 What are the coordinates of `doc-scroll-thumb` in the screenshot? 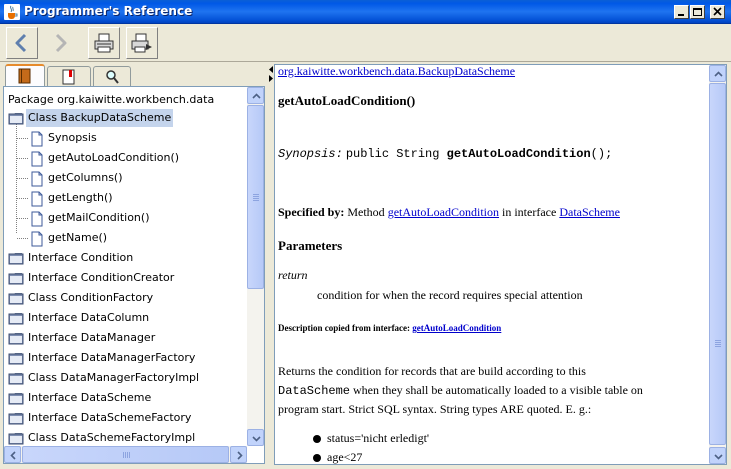 It's located at (717, 264).